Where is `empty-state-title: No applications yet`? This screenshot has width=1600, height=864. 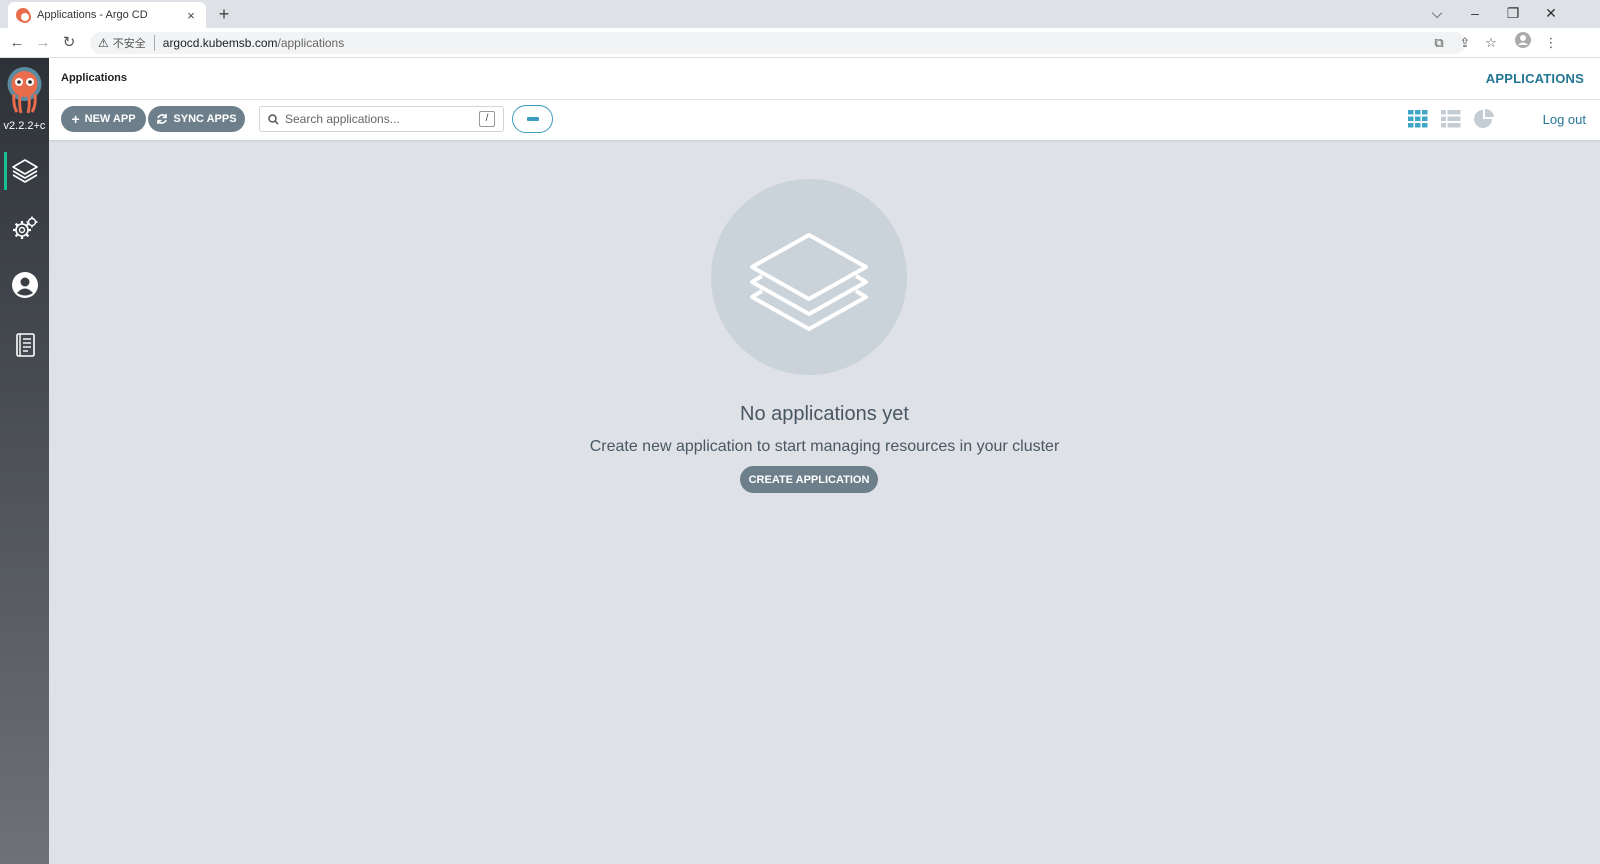
empty-state-title: No applications yet is located at coordinates (824, 414).